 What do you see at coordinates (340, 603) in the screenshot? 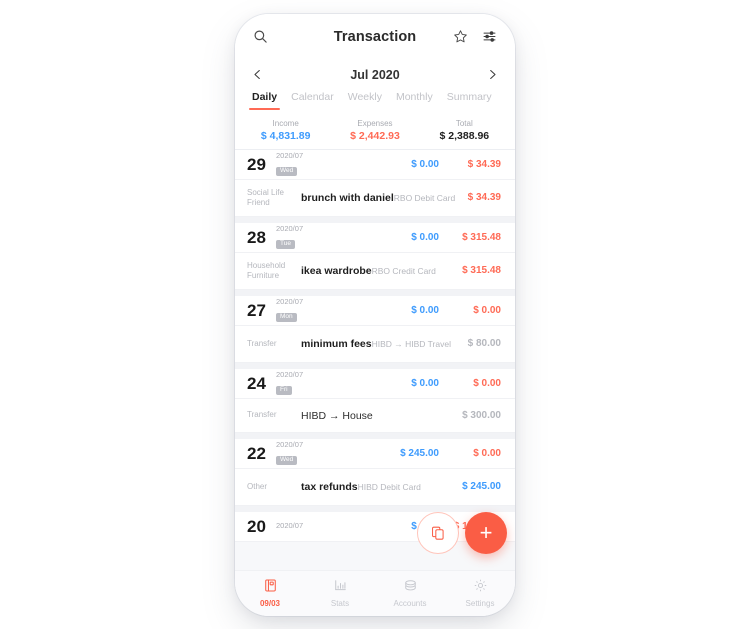
I see `nav-item-stats-label: Stats` at bounding box center [340, 603].